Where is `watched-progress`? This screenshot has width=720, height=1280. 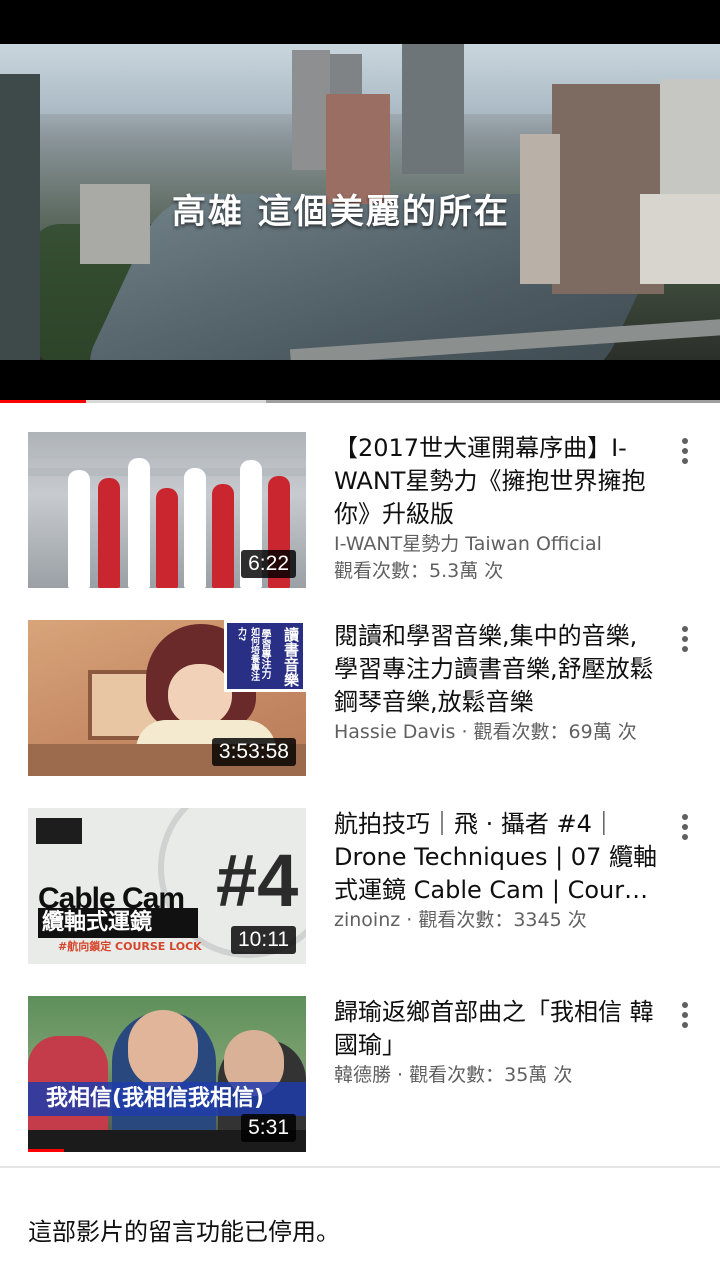 watched-progress is located at coordinates (46, 1150).